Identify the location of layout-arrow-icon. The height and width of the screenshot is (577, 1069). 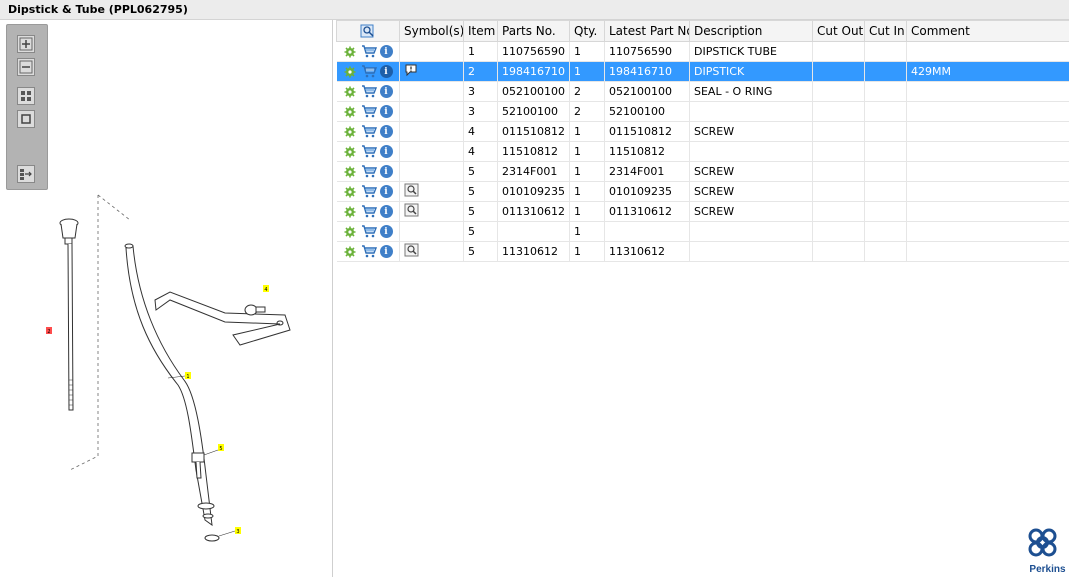
(26, 174).